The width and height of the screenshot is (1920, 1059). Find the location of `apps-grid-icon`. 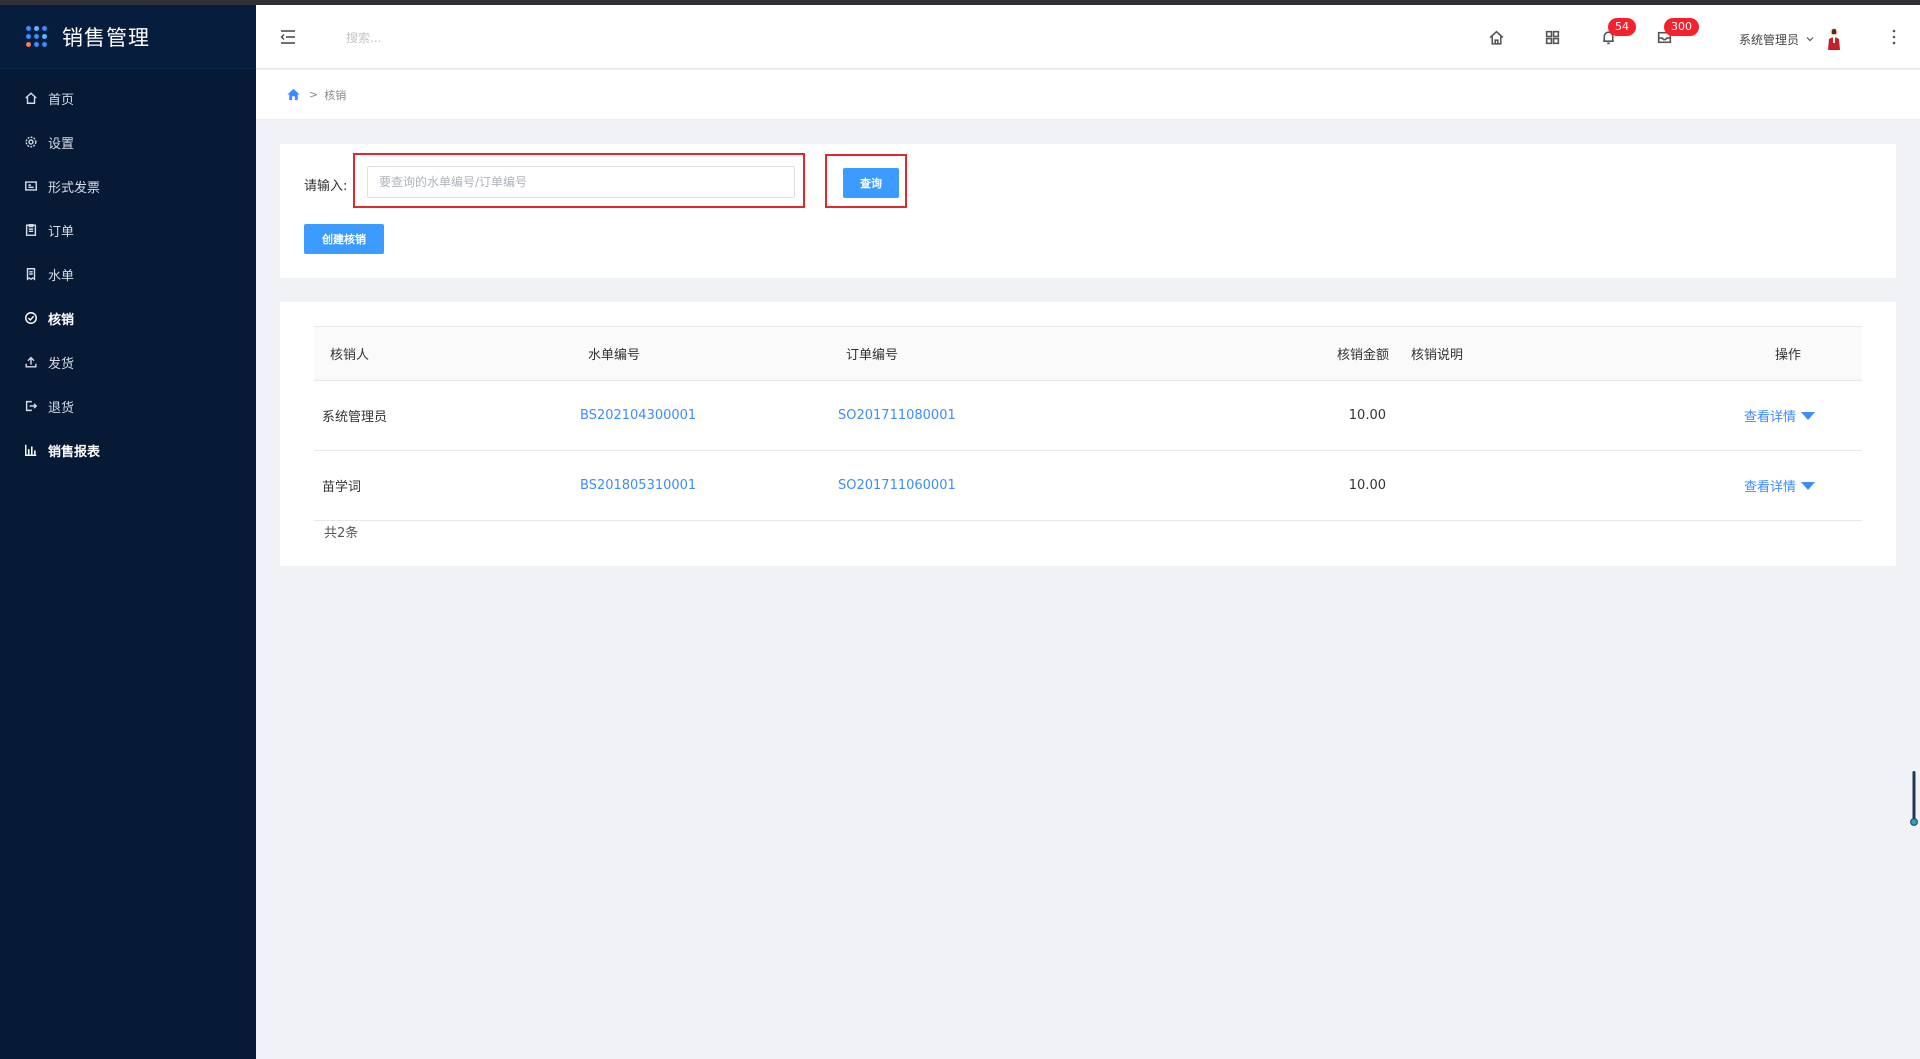

apps-grid-icon is located at coordinates (37, 36).